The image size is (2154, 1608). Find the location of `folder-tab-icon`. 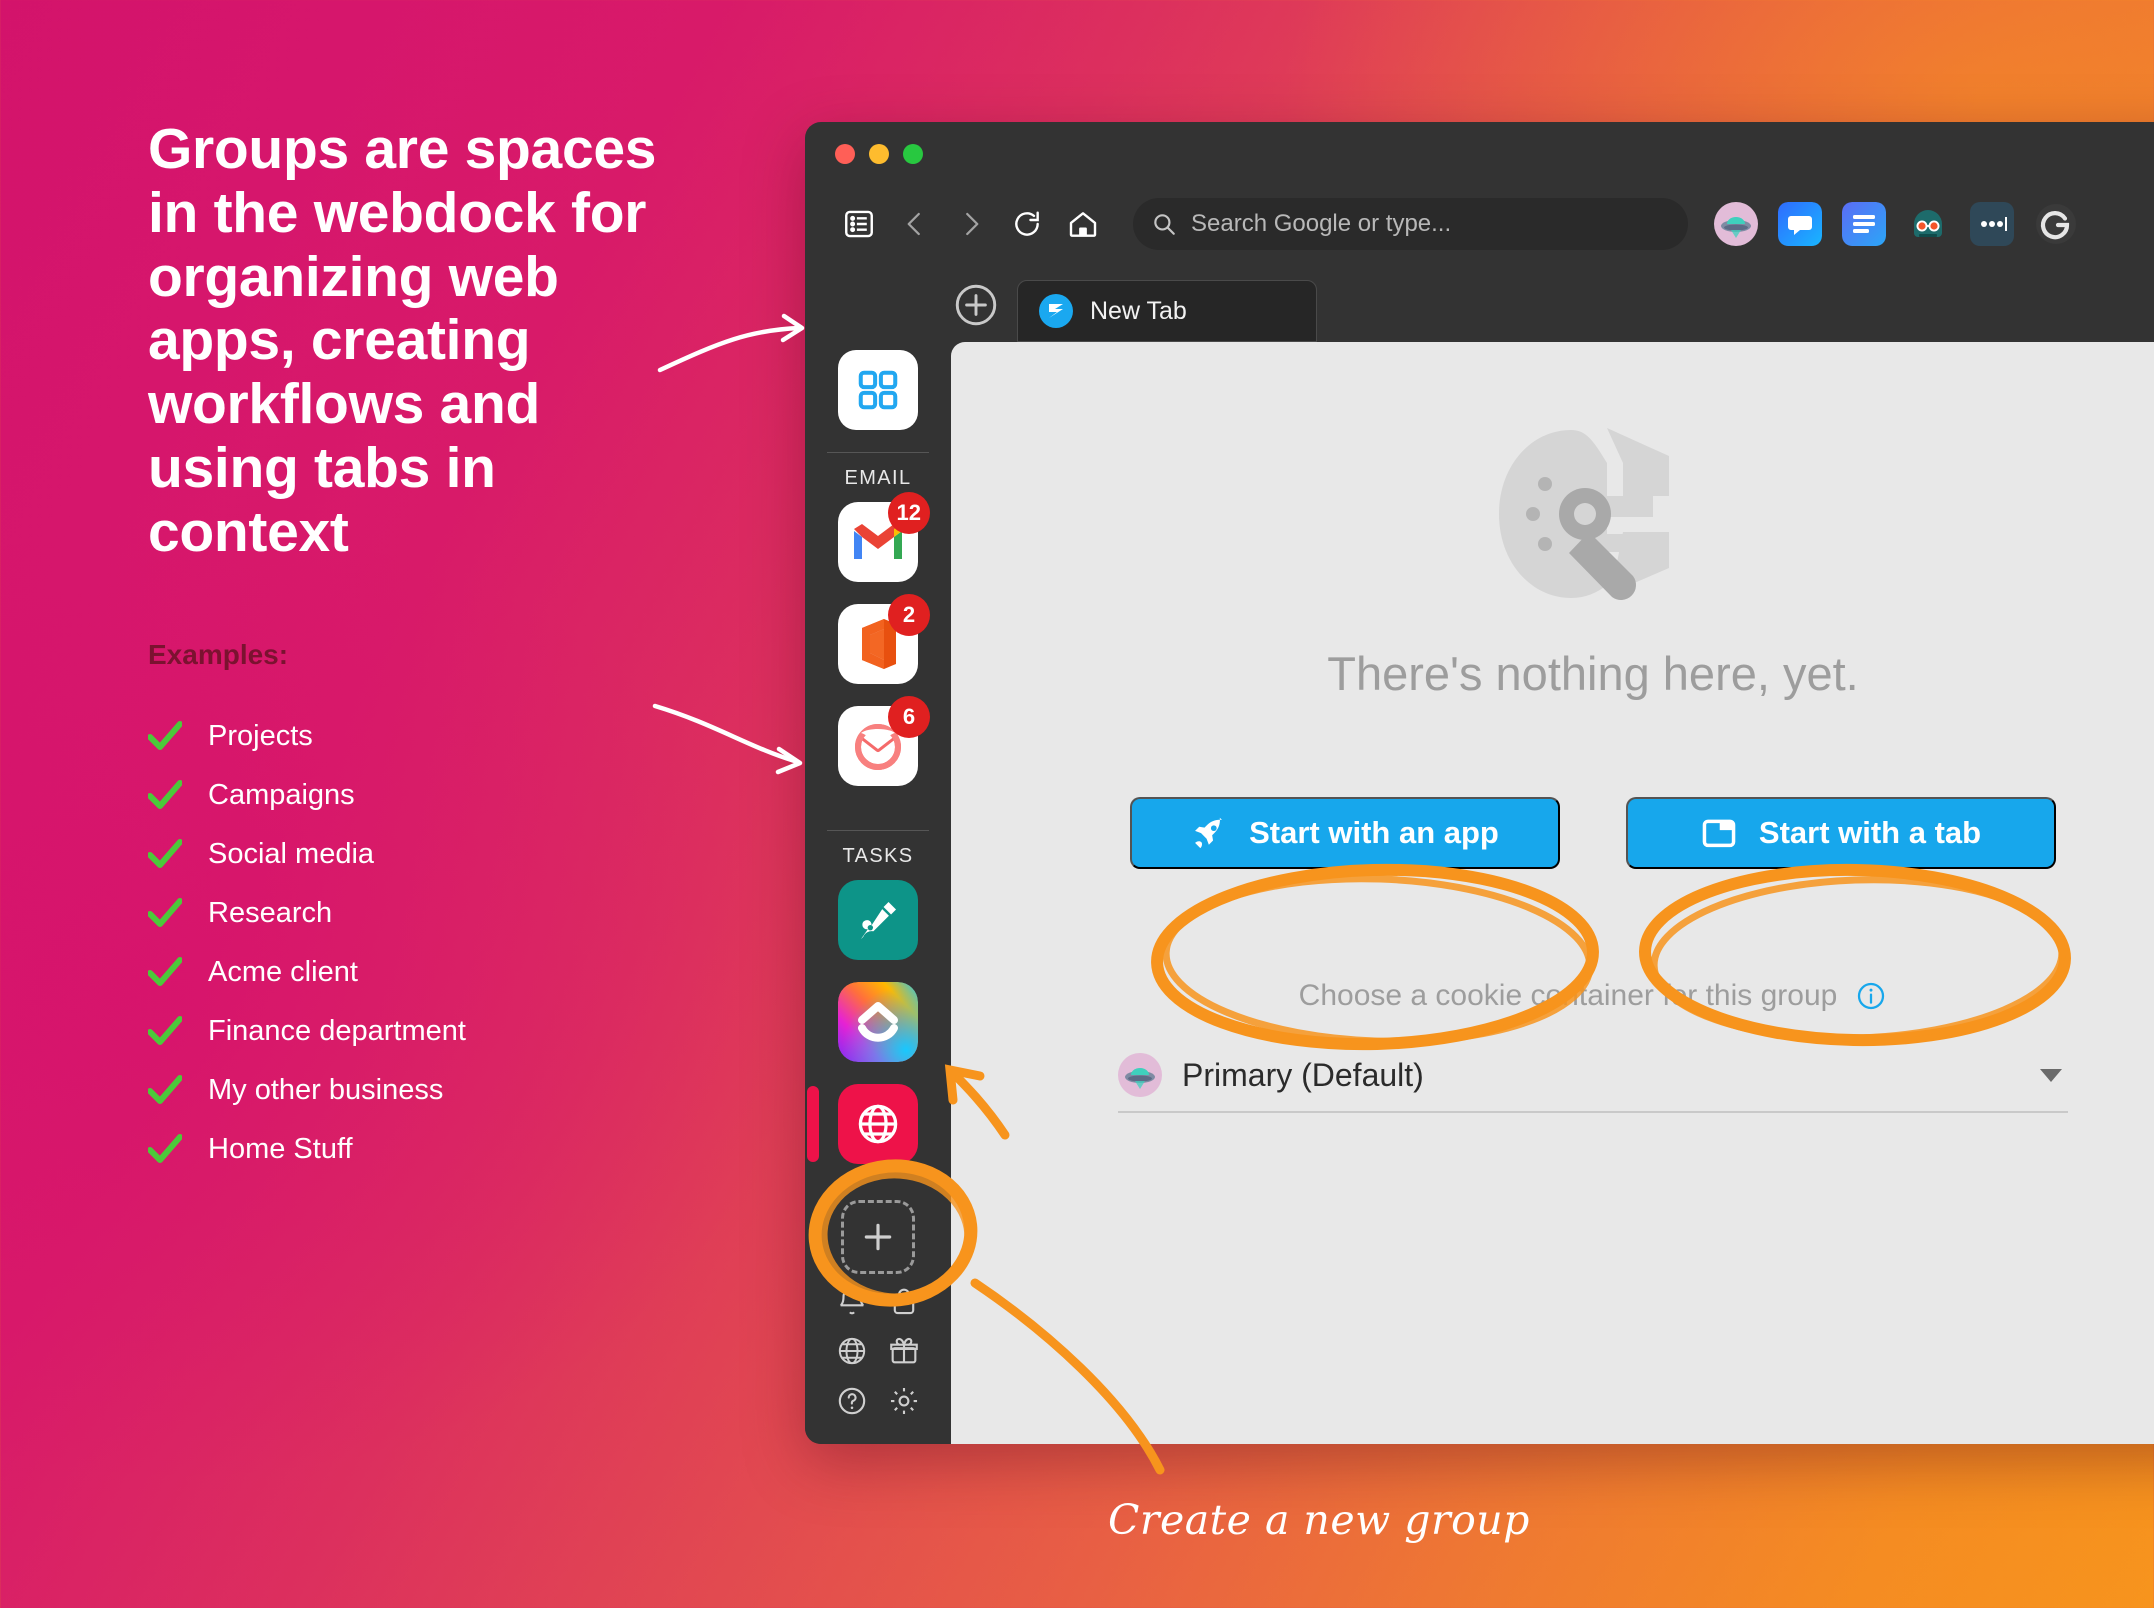

folder-tab-icon is located at coordinates (1719, 833).